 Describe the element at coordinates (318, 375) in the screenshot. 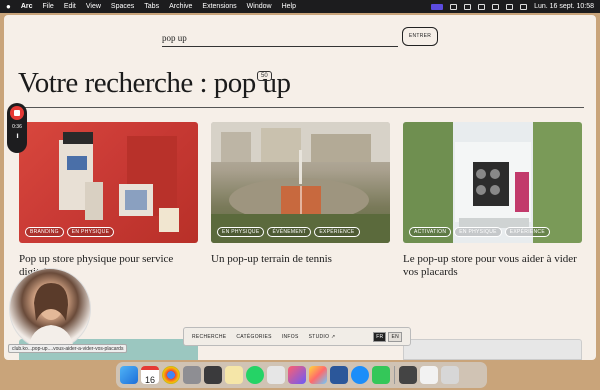

I see `photos-icon` at that location.